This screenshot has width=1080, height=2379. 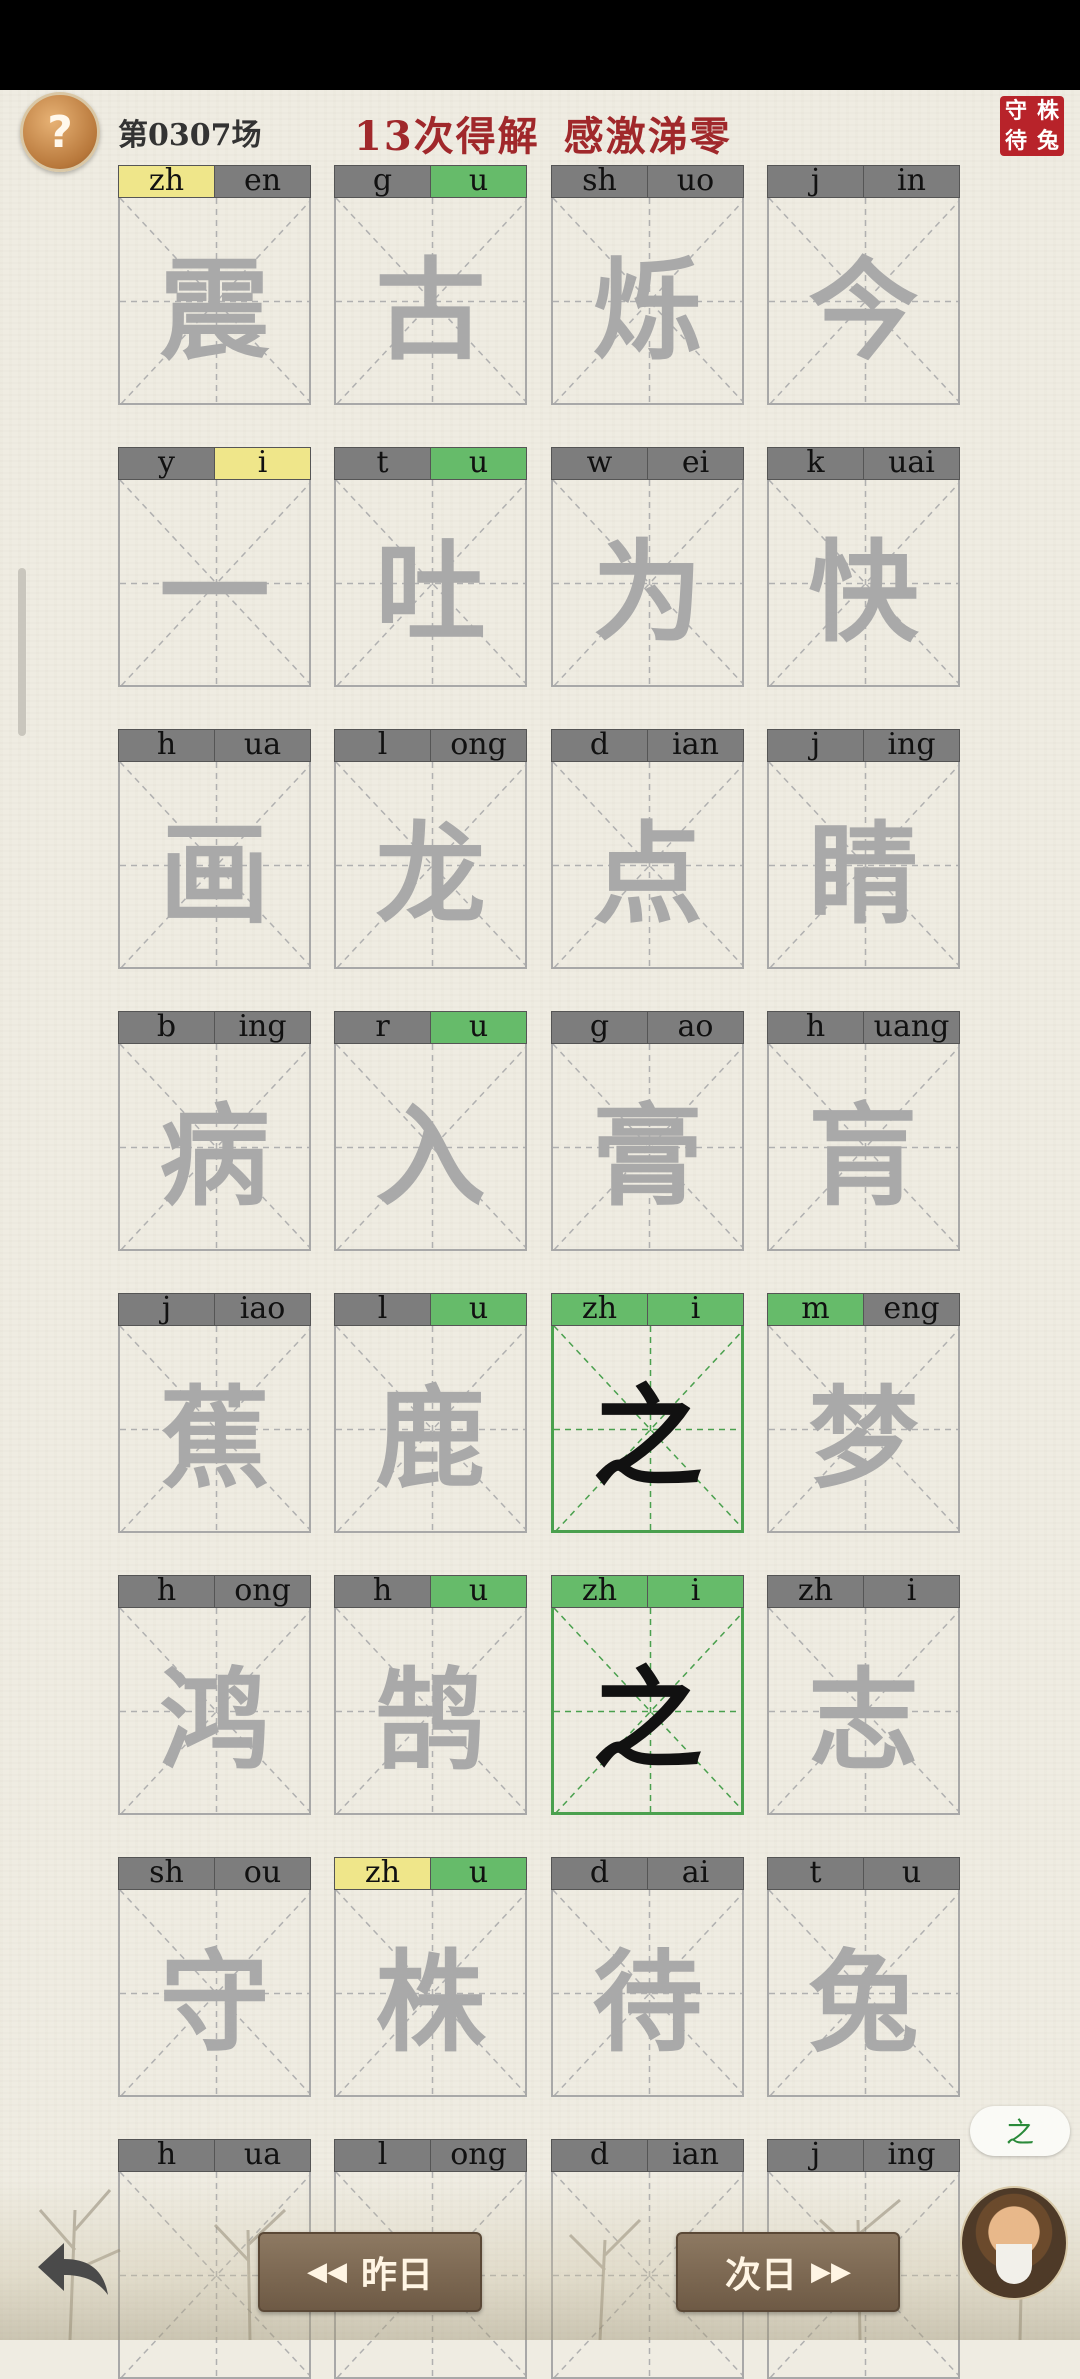 I want to click on pinyin-initial: b, so click(x=166, y=1027).